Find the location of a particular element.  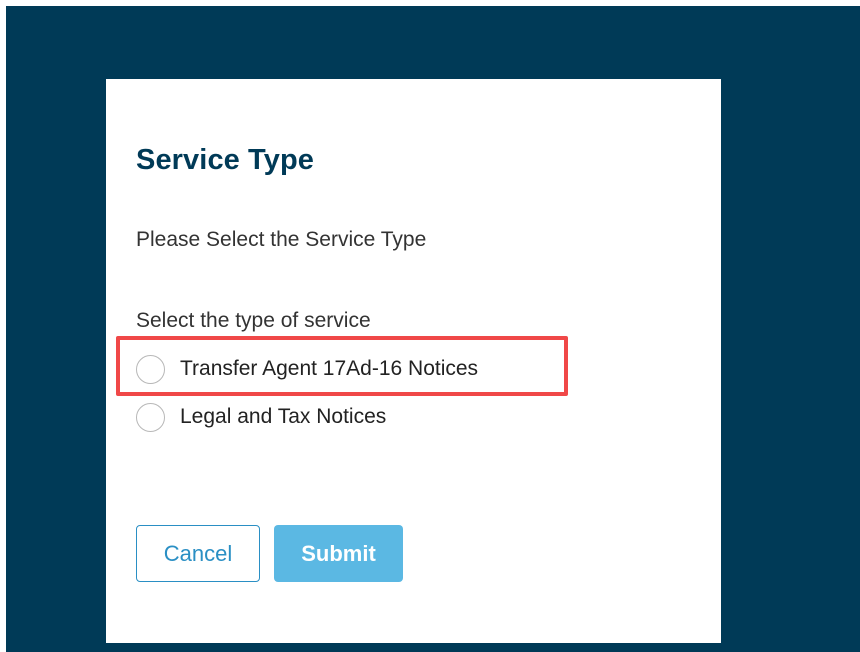

dialog-title: Service Type is located at coordinates (225, 160).